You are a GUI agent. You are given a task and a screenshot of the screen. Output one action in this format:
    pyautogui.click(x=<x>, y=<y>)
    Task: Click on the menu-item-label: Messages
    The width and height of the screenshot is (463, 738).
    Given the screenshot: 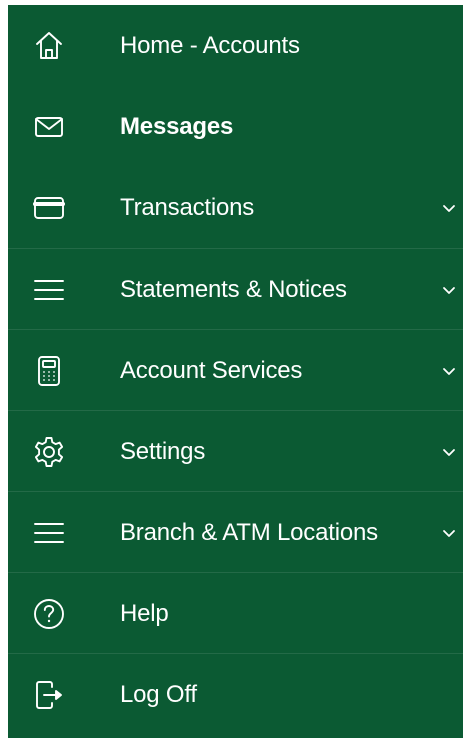 What is the action you would take?
    pyautogui.click(x=177, y=126)
    